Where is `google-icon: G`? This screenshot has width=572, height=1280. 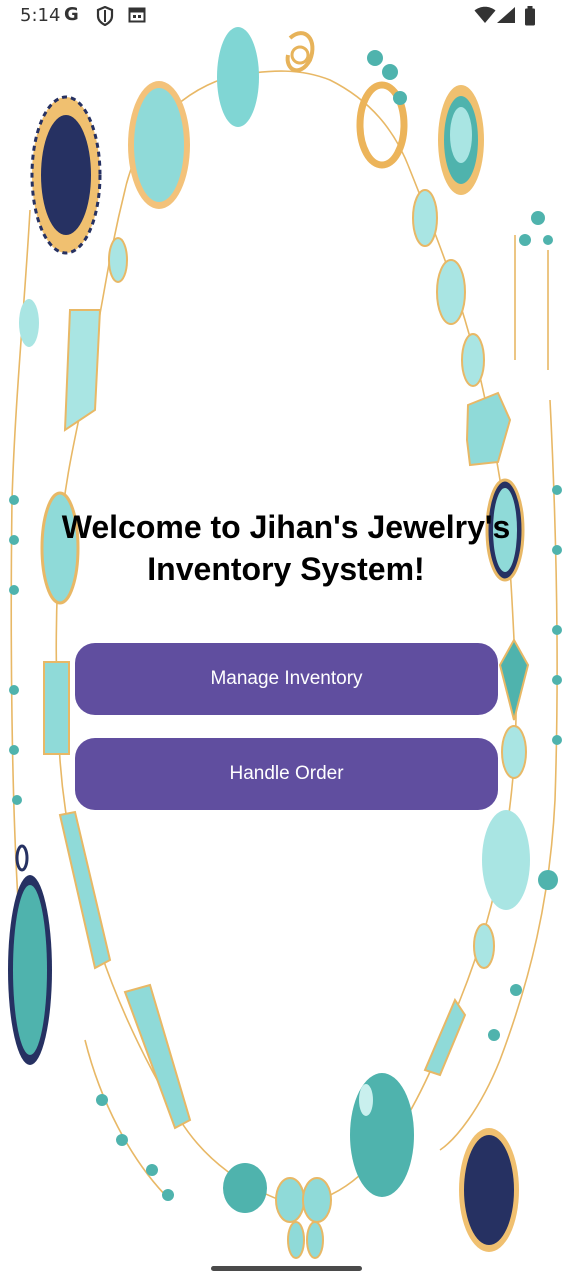
google-icon: G is located at coordinates (71, 14).